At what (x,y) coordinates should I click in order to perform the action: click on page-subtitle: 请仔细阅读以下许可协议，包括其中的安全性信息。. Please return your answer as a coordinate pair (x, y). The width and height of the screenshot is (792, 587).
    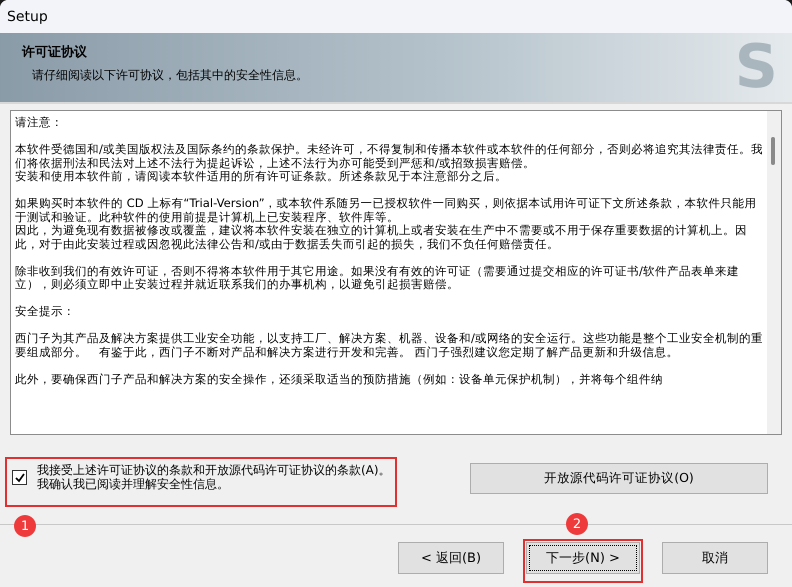
    Looking at the image, I should click on (169, 75).